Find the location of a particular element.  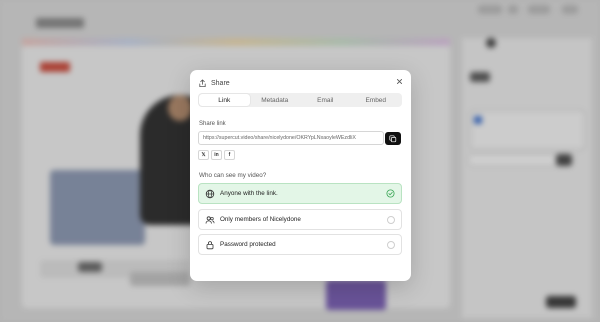

users-icon is located at coordinates (210, 220).